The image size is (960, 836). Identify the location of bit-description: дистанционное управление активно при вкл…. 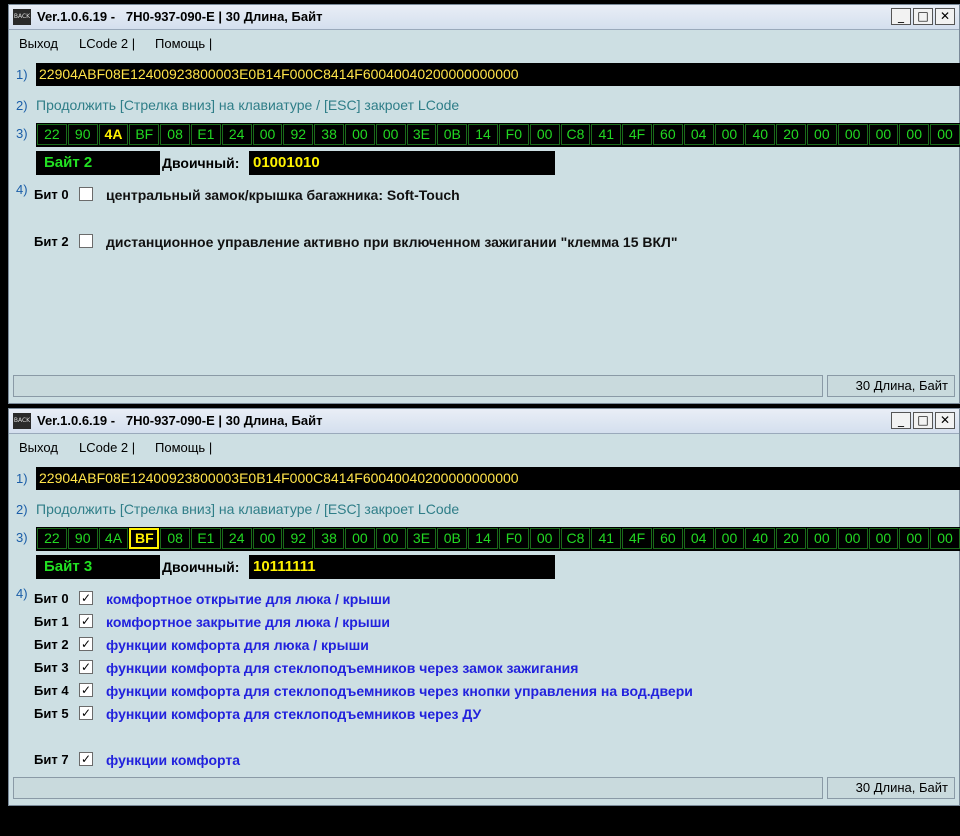
(392, 242).